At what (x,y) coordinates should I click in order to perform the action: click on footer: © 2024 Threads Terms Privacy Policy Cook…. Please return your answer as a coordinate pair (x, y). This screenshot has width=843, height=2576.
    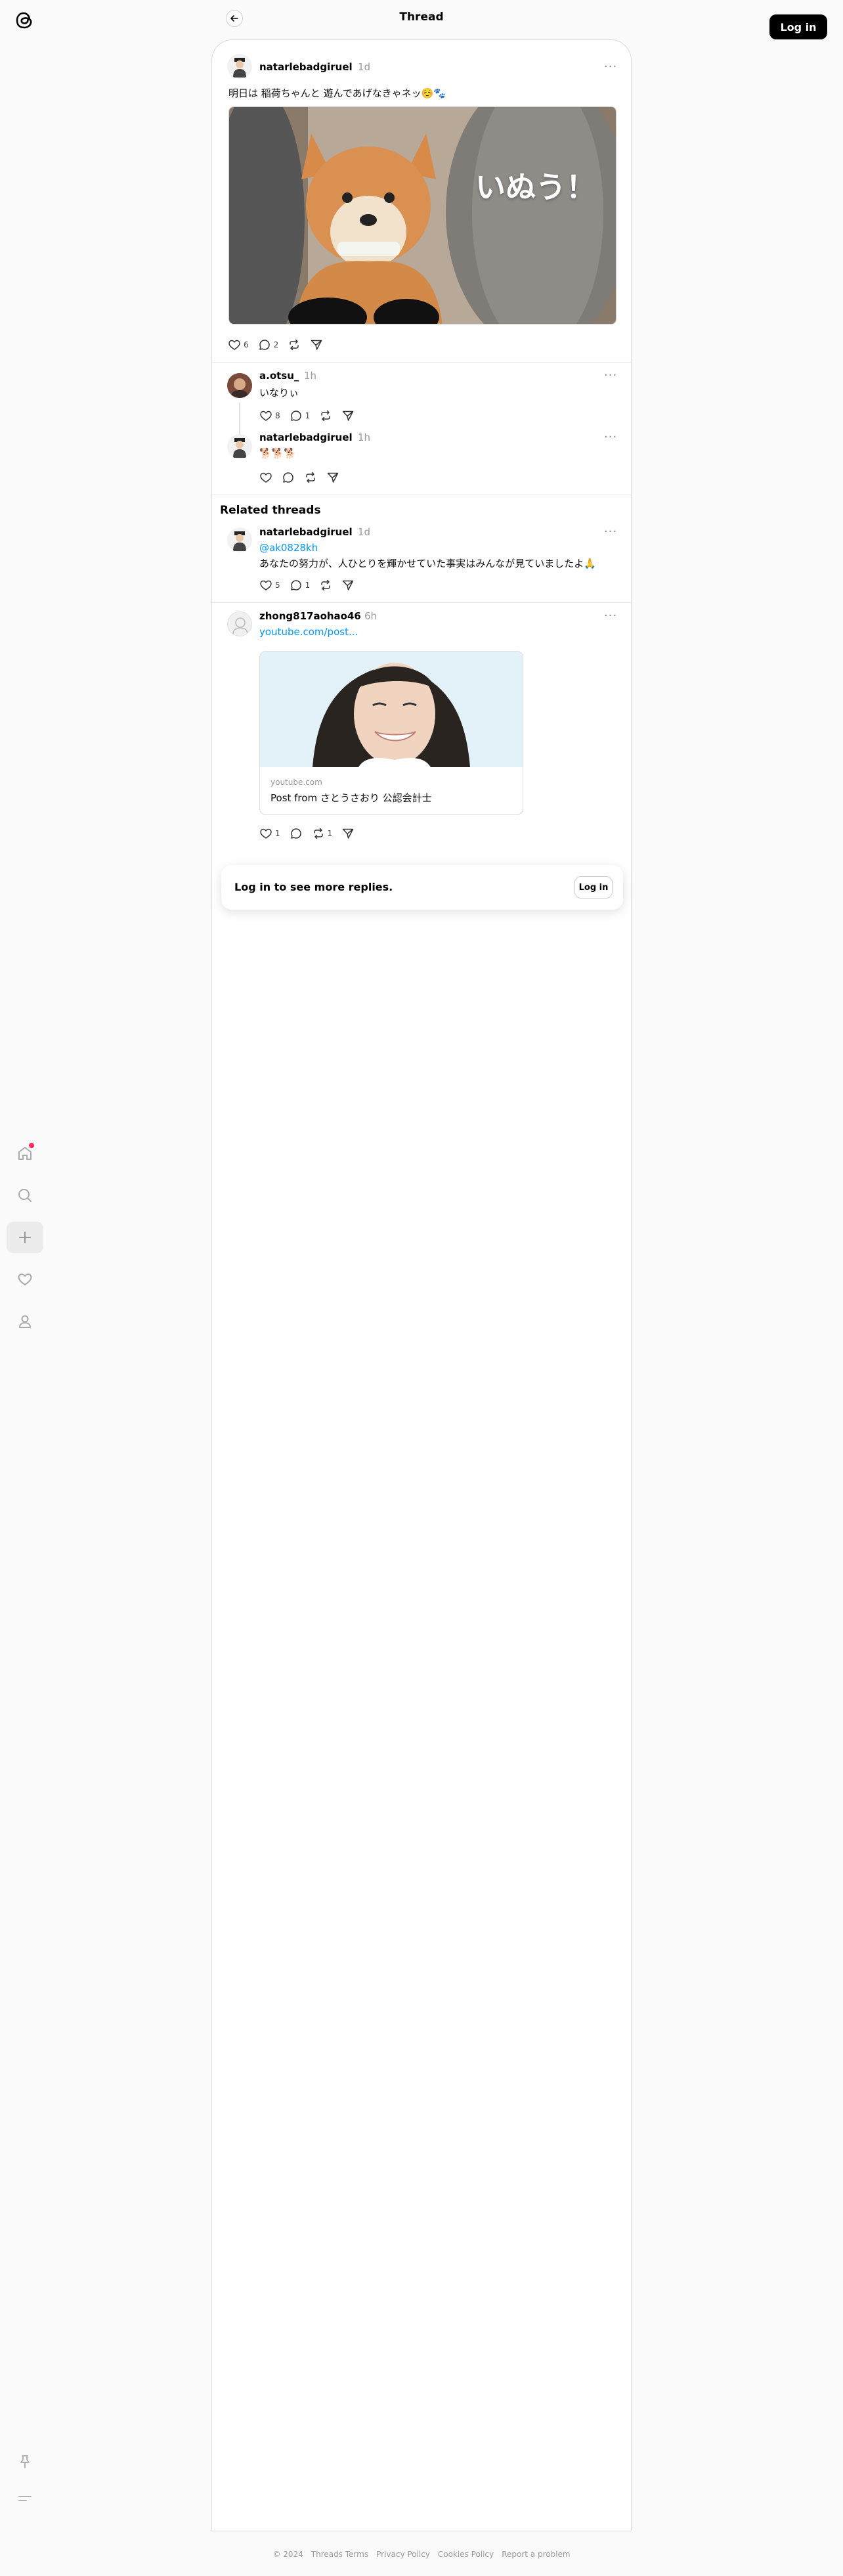
    Looking at the image, I should click on (421, 2554).